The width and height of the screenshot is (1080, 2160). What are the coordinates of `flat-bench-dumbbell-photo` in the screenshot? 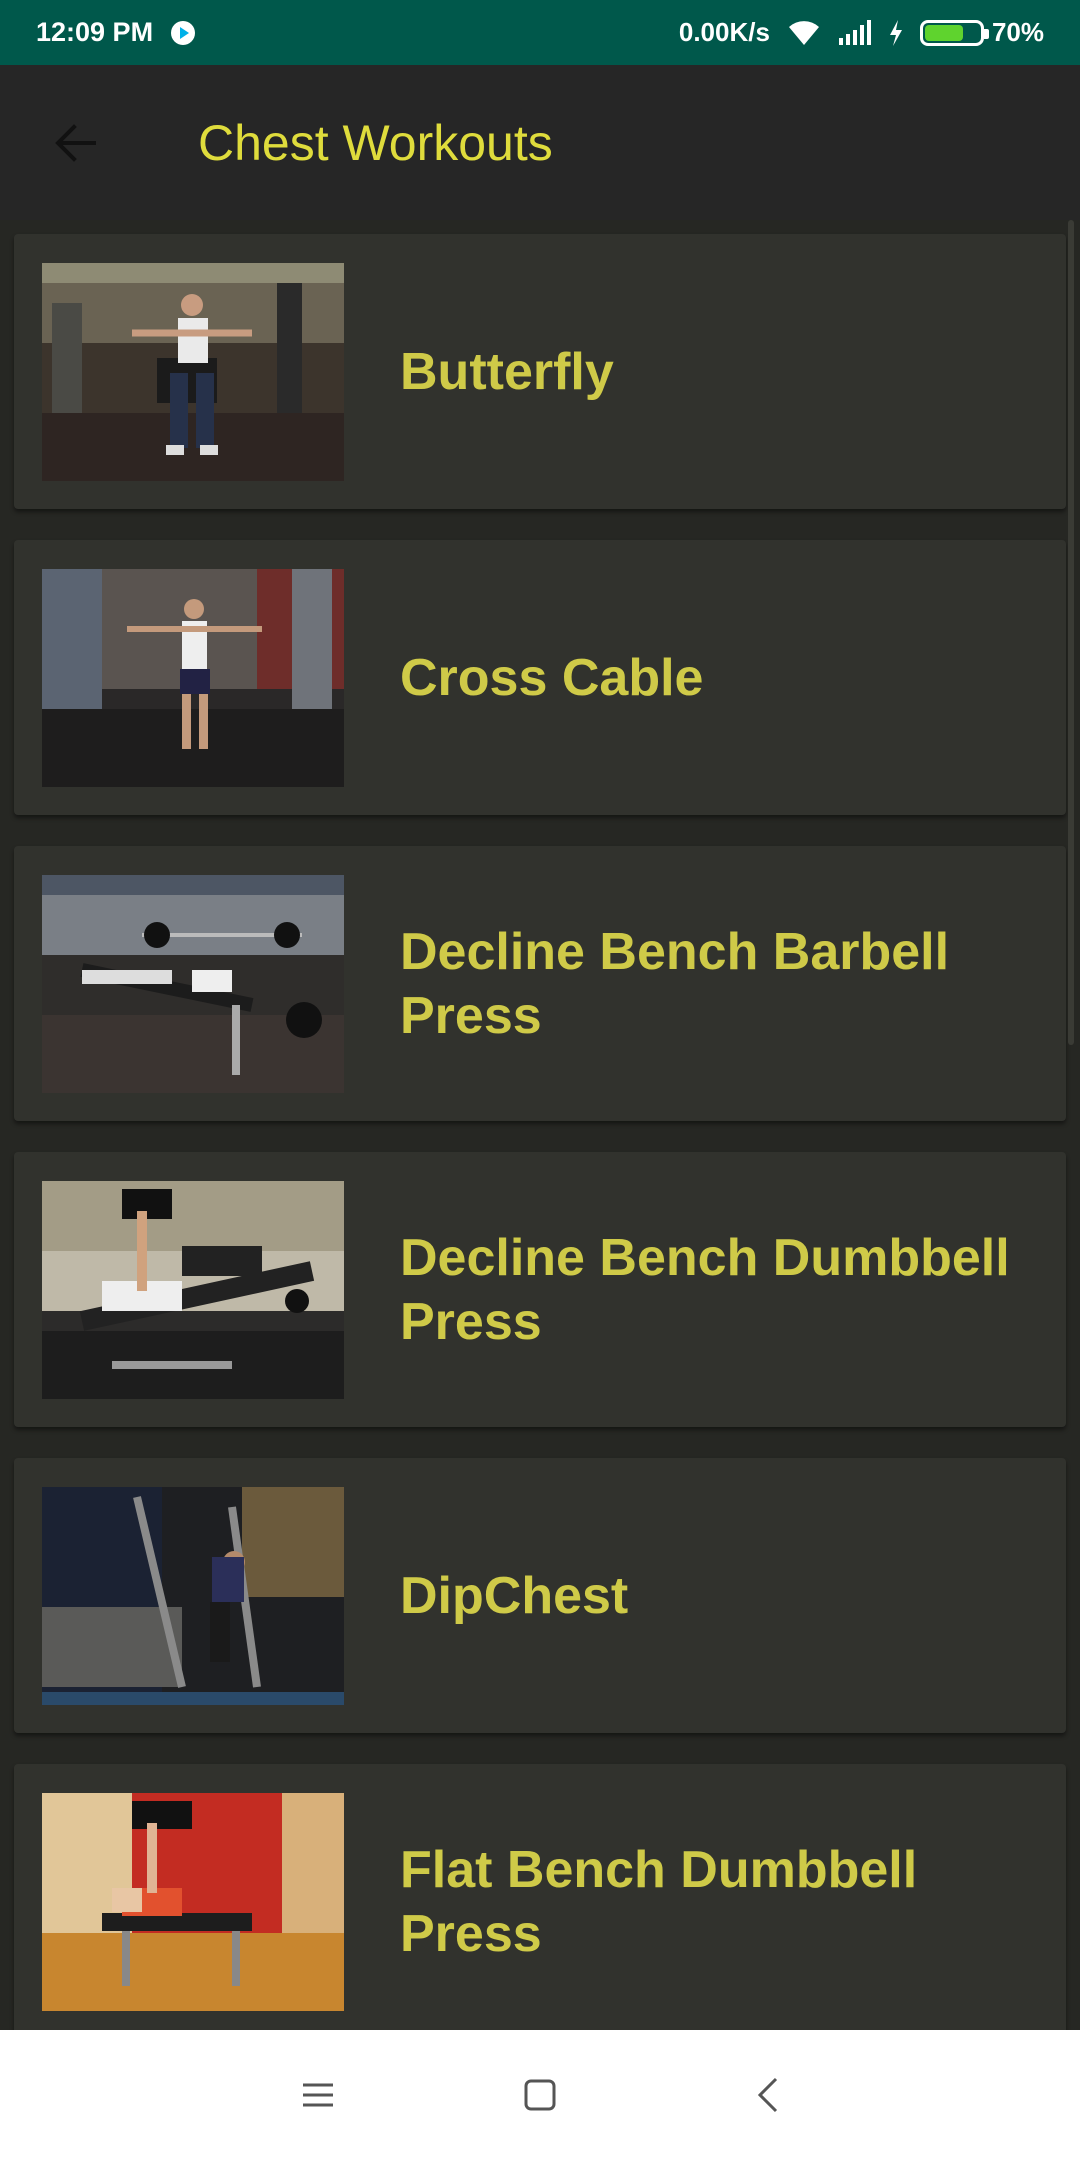 It's located at (193, 1901).